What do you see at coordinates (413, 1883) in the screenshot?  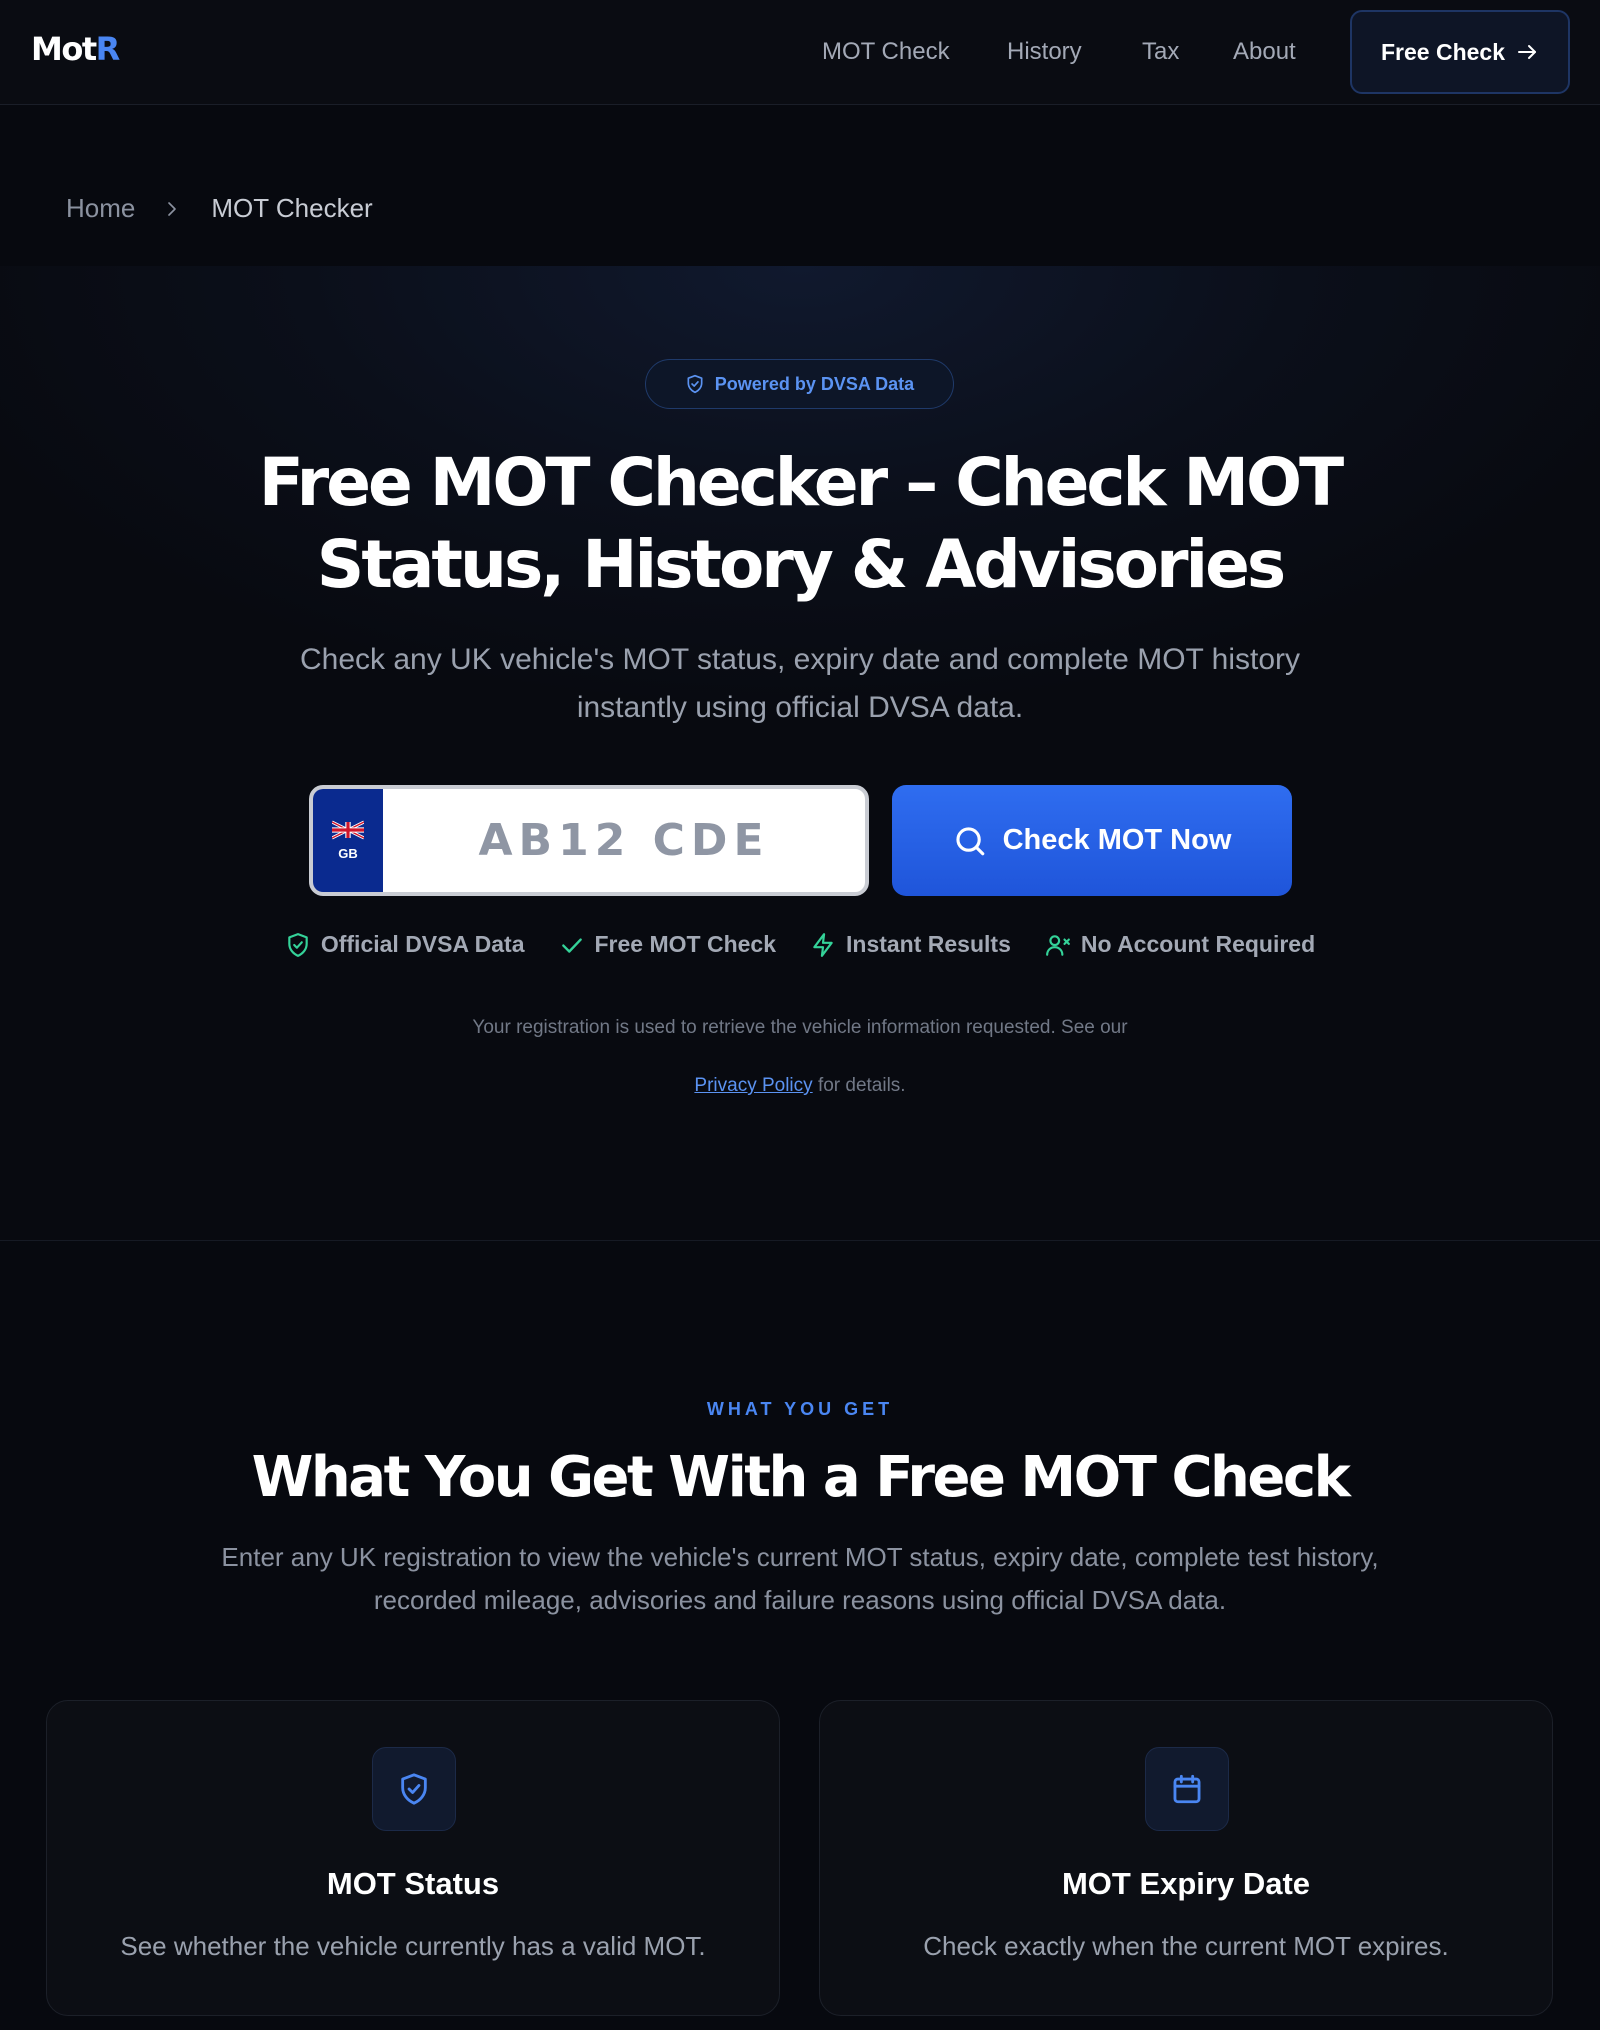 I see `card-title: MOT Status` at bounding box center [413, 1883].